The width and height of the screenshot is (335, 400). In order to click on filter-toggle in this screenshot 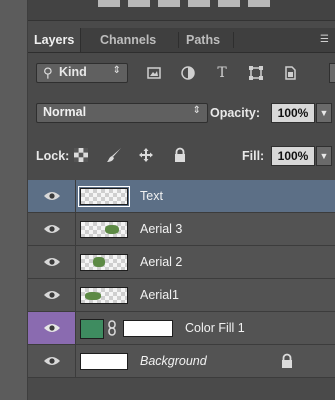, I will do `click(332, 73)`.